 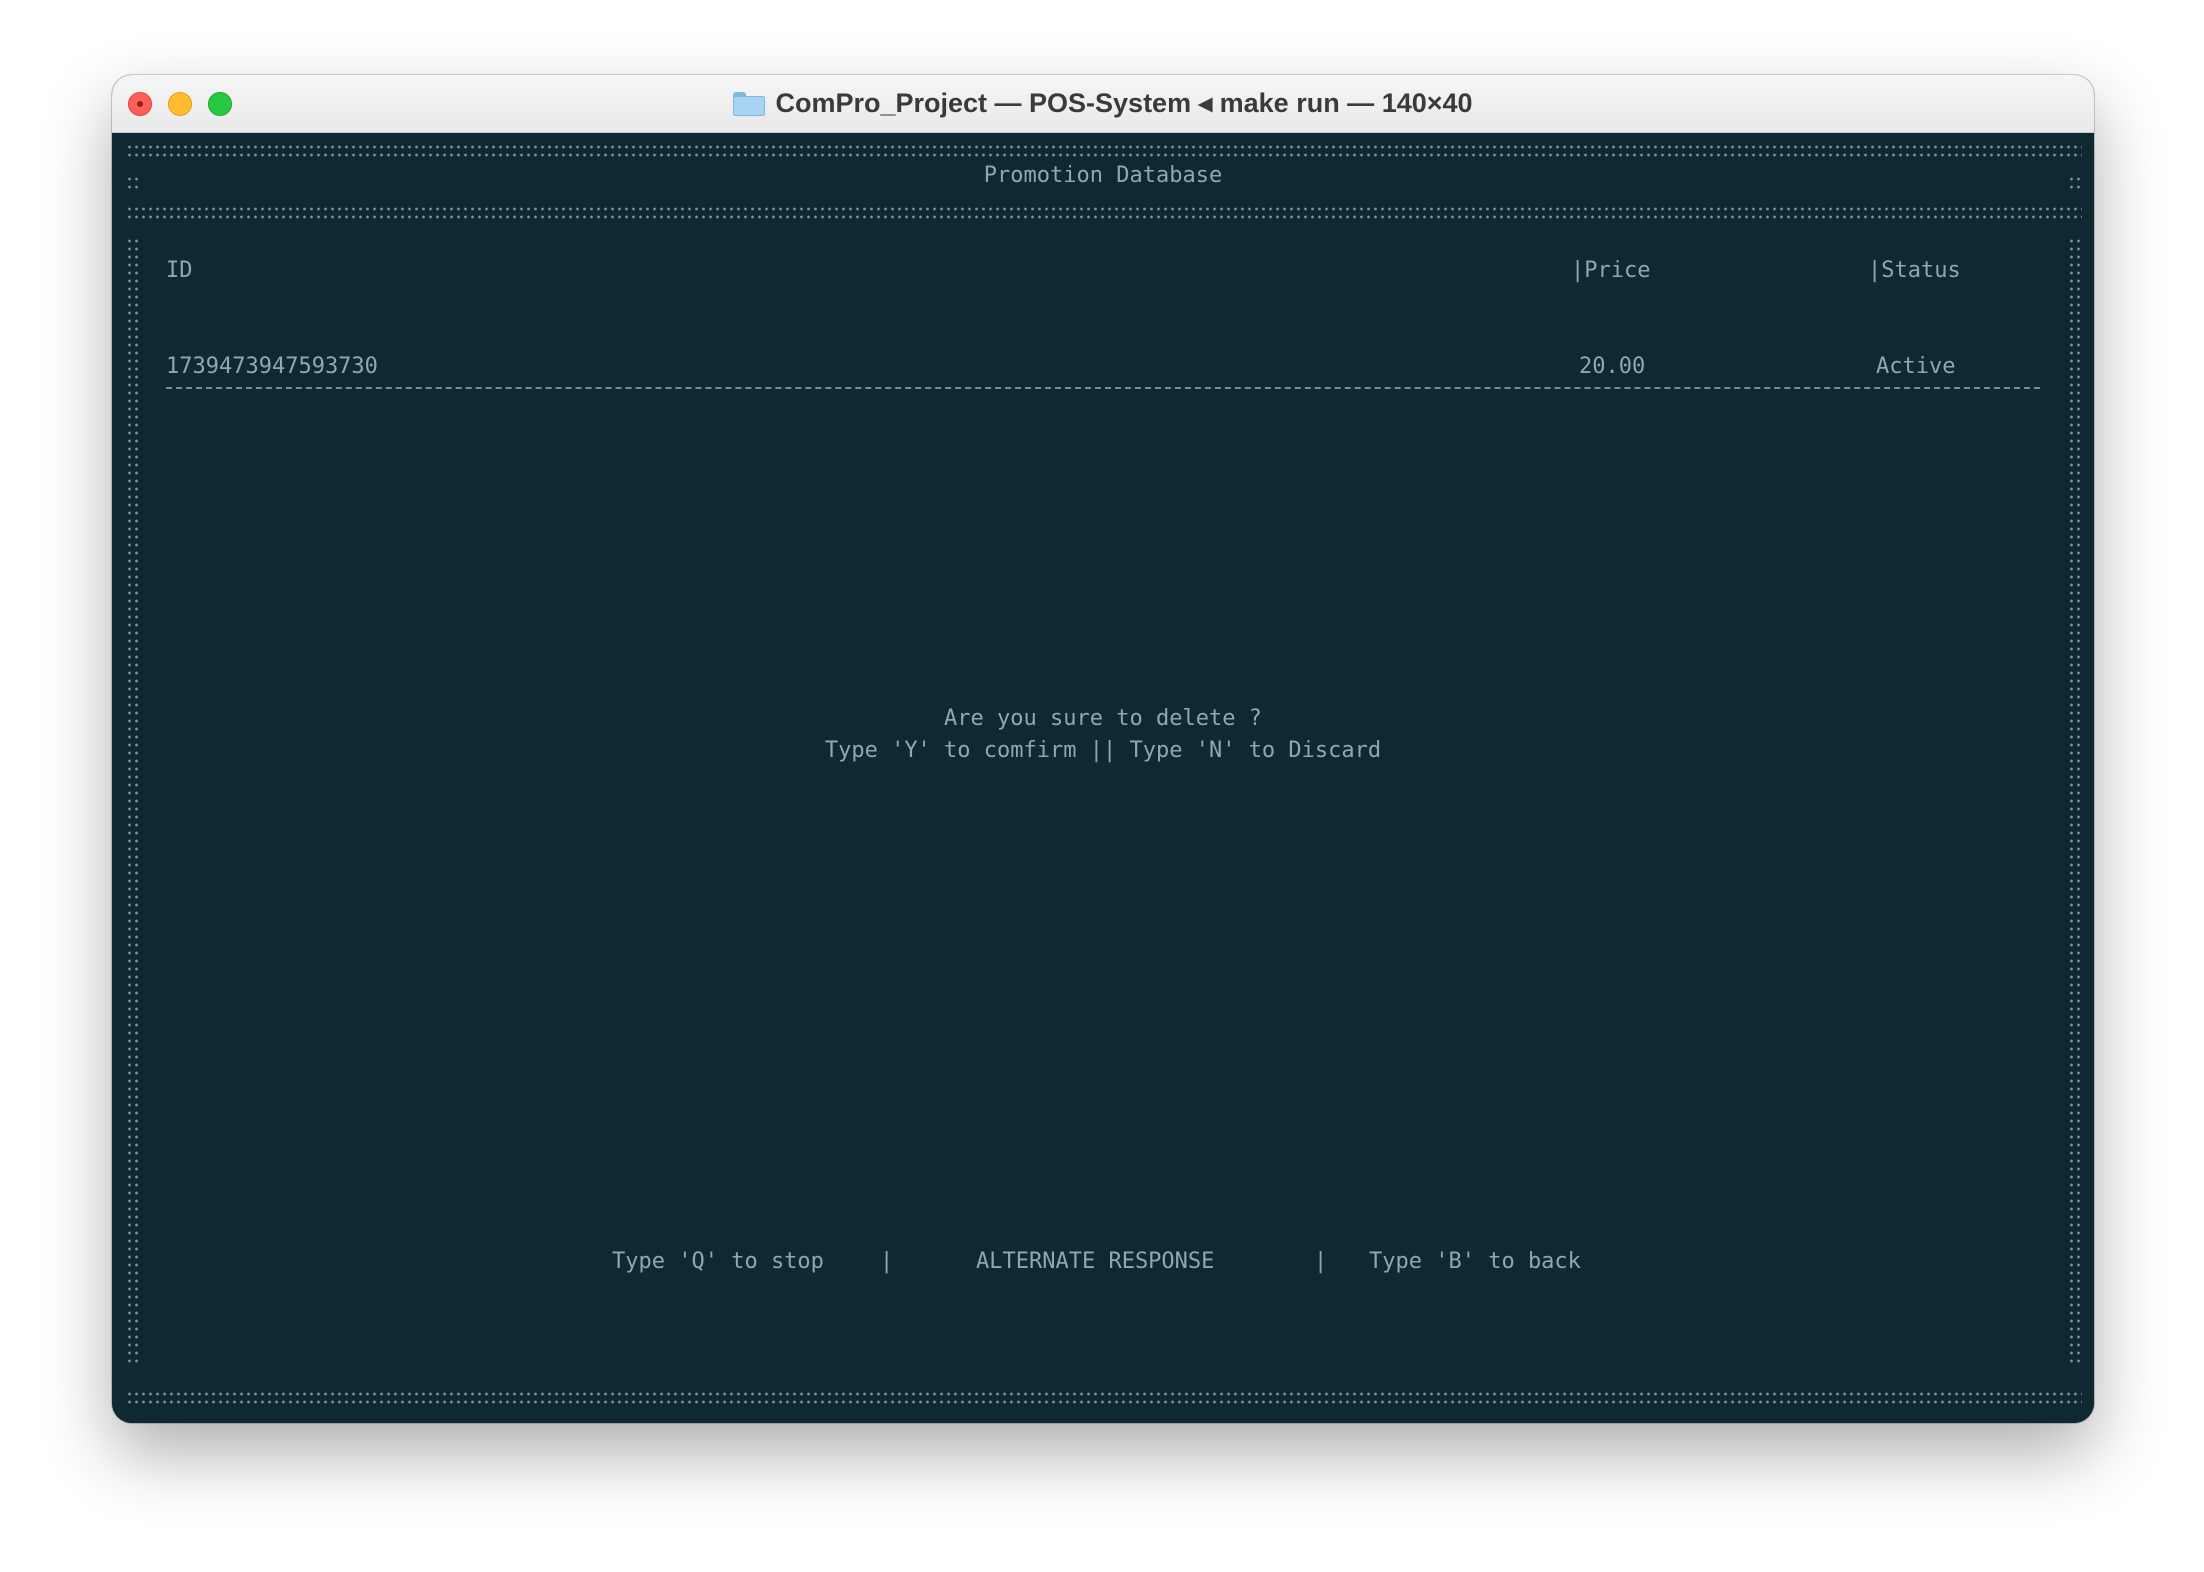 What do you see at coordinates (1104, 213) in the screenshot?
I see `border-header-bottom` at bounding box center [1104, 213].